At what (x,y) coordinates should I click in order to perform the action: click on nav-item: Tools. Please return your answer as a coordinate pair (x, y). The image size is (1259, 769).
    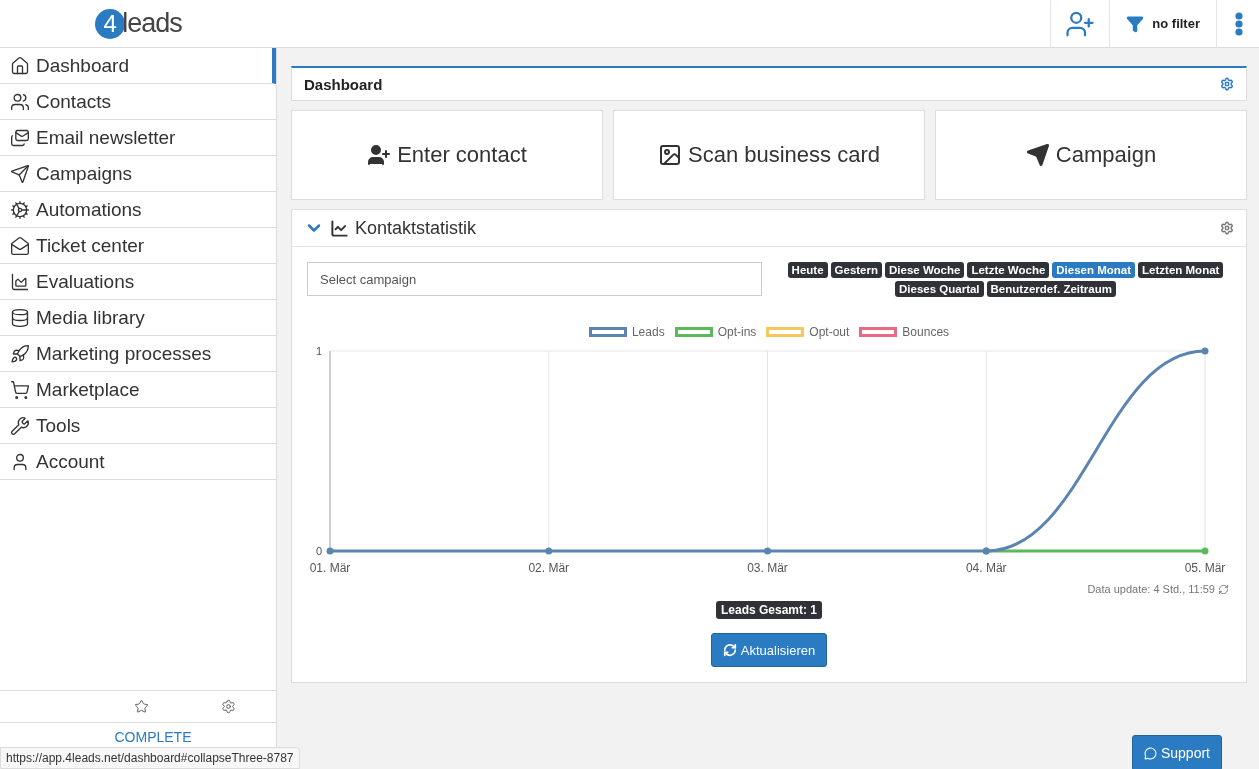
    Looking at the image, I should click on (138, 426).